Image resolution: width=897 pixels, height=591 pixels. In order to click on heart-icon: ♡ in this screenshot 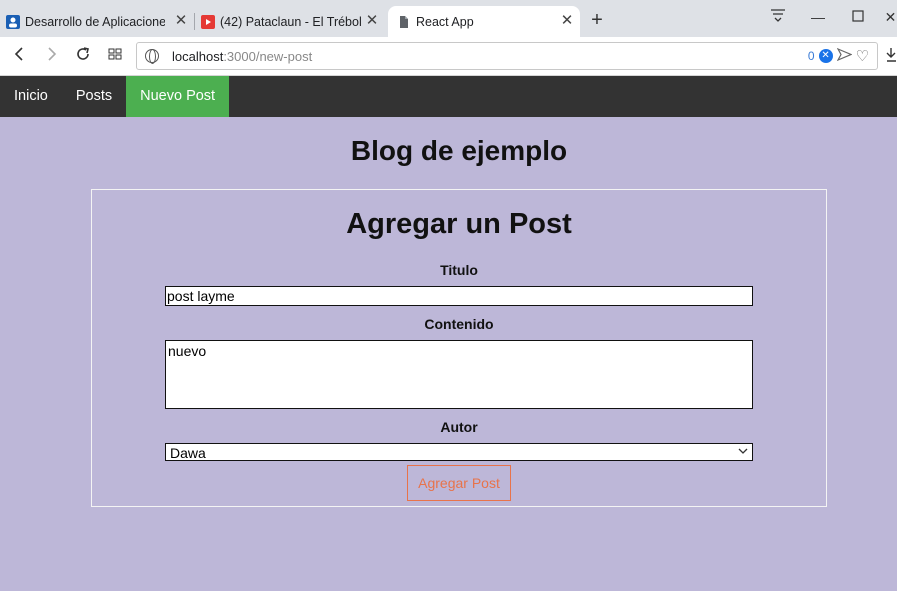, I will do `click(862, 56)`.